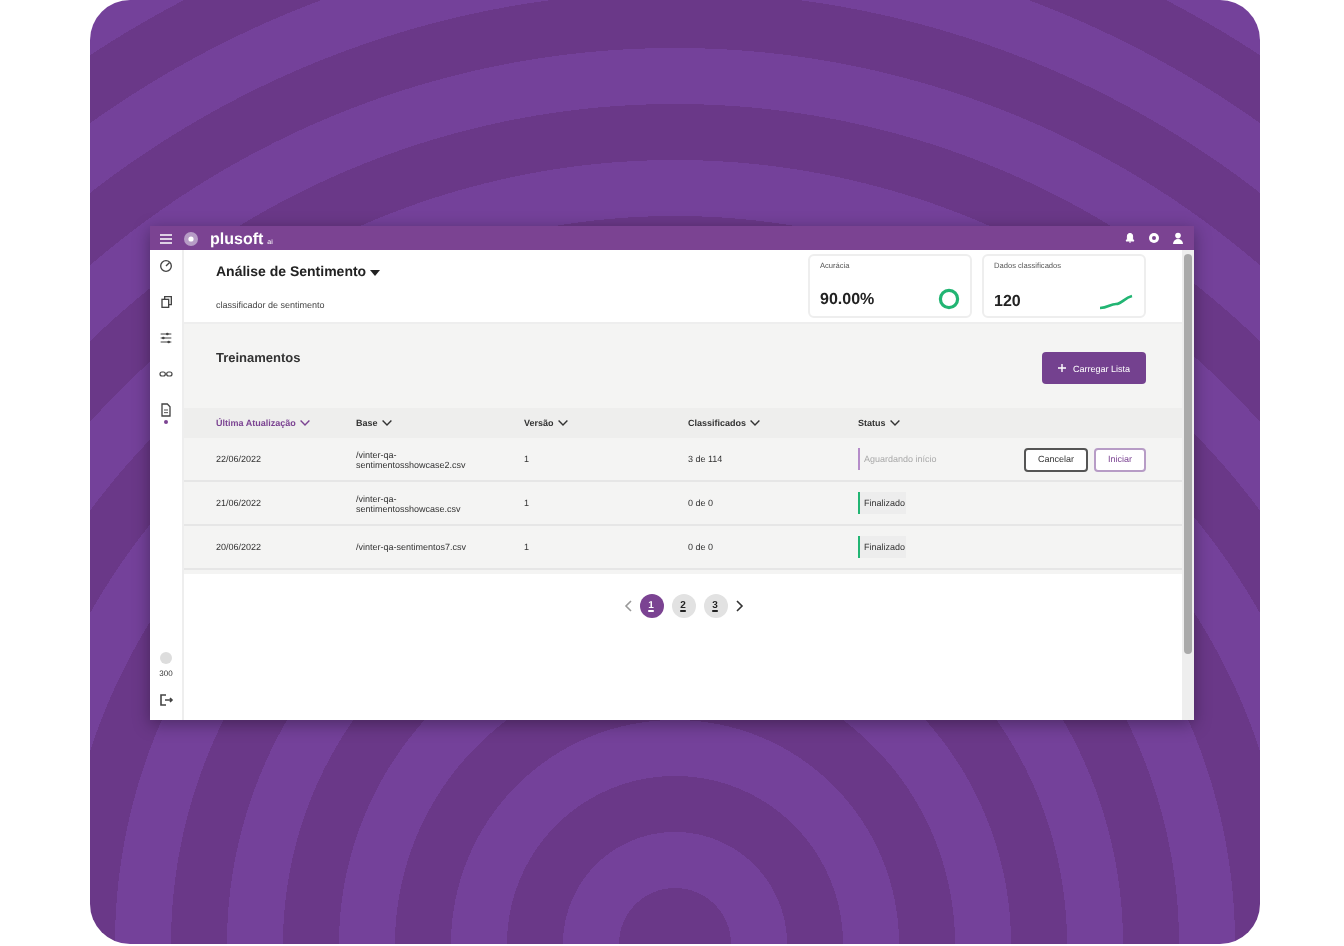  What do you see at coordinates (191, 238) in the screenshot?
I see `logo-icon` at bounding box center [191, 238].